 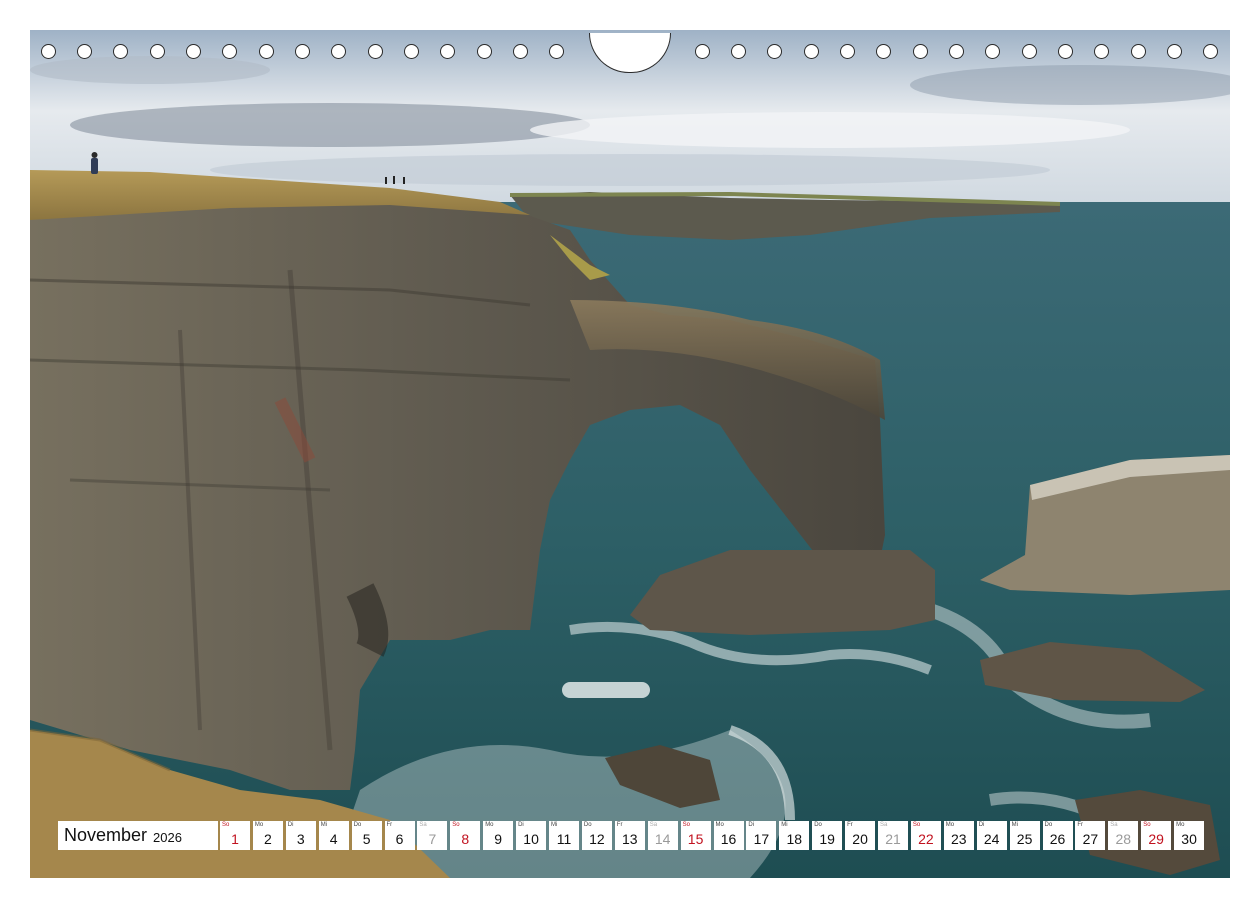 I want to click on day-cell: So 8, so click(x=465, y=835).